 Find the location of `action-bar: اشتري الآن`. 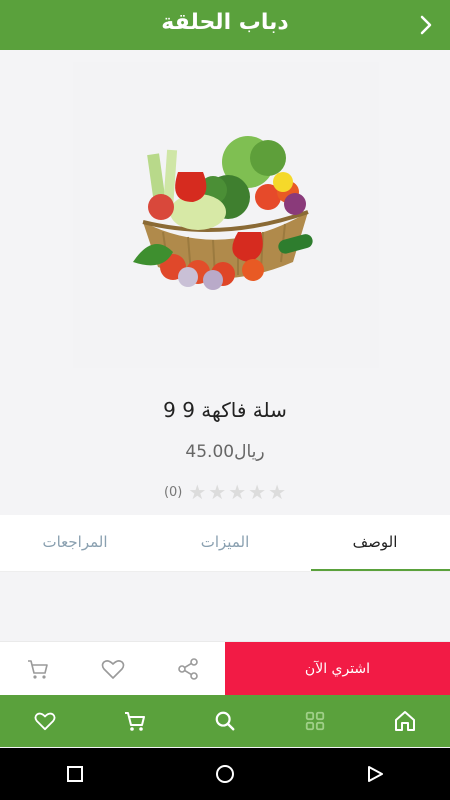

action-bar: اشتري الآن is located at coordinates (225, 668).